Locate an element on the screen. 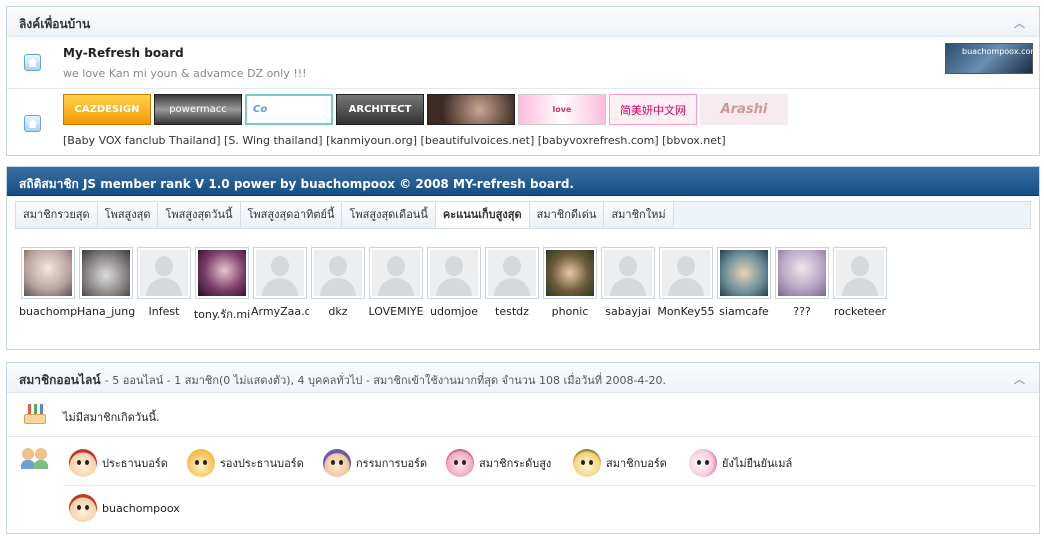  online-user-name: buachompoox is located at coordinates (141, 508).